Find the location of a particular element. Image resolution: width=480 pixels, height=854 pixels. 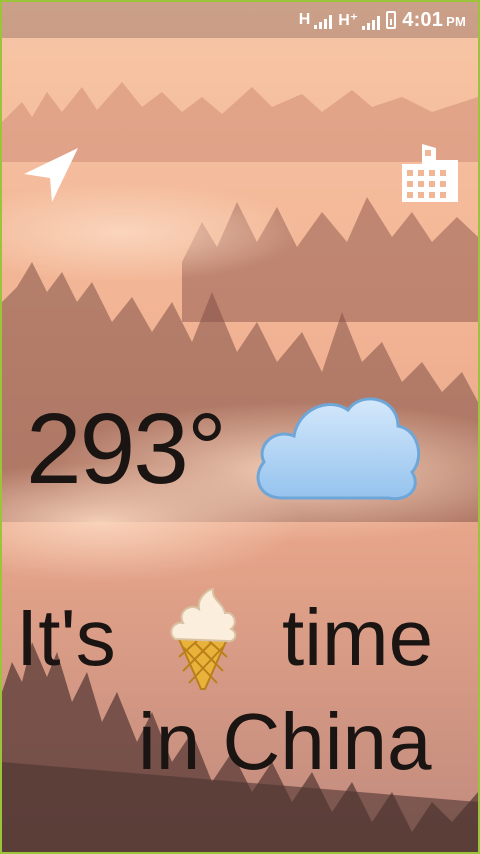

network-hplus-indicator: H⁺ is located at coordinates (359, 20).